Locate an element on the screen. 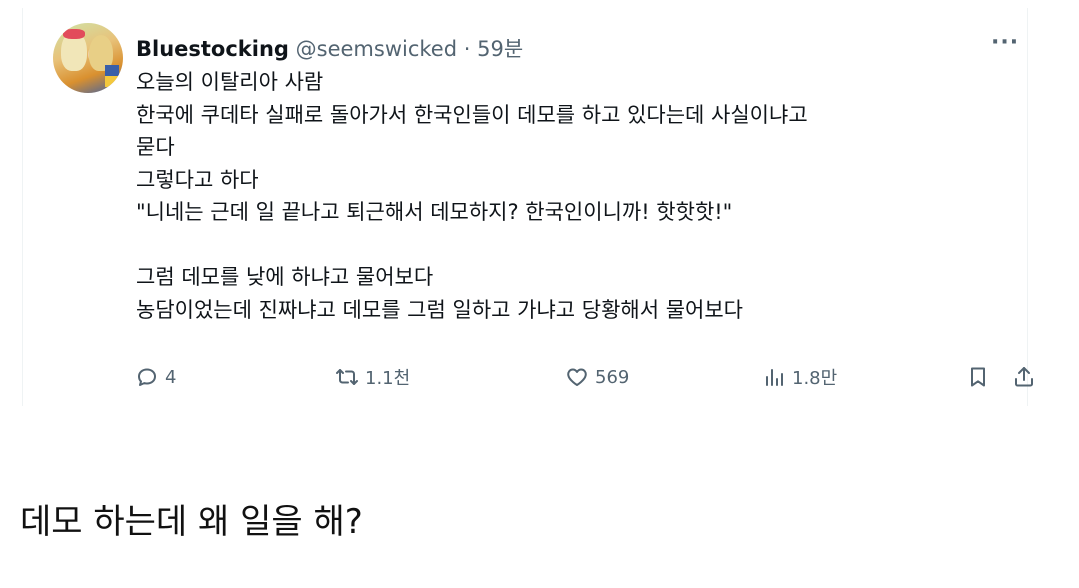 This screenshot has width=1079, height=588. tweet-text-line: 그렇다고 하다 is located at coordinates (197, 179).